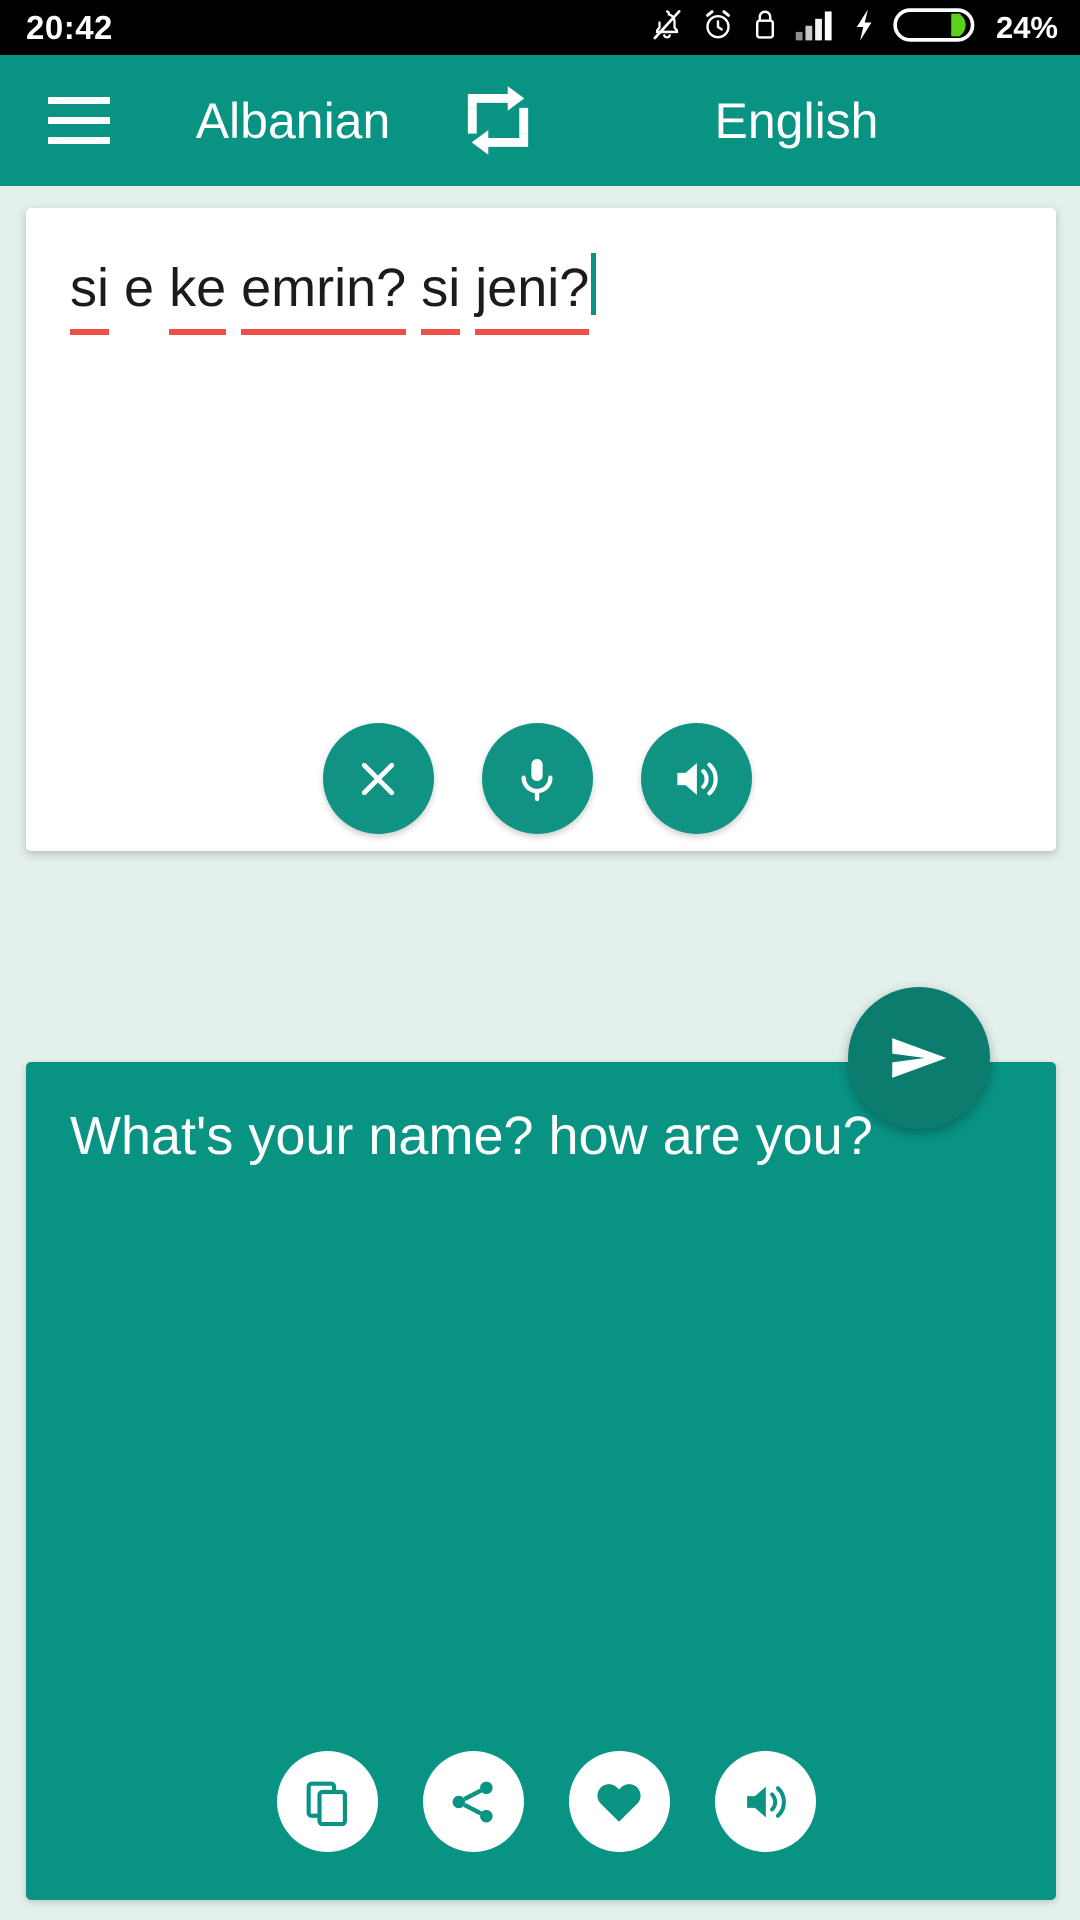 The height and width of the screenshot is (1920, 1080). Describe the element at coordinates (718, 27) in the screenshot. I see `alarm-clock-icon` at that location.